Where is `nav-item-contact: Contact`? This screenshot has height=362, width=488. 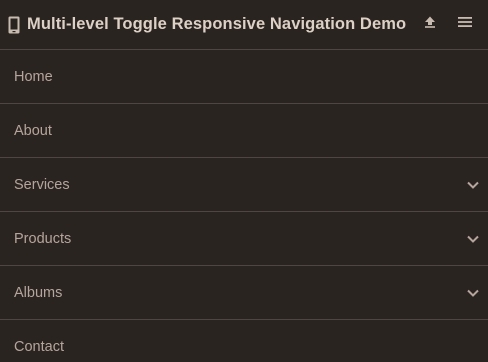
nav-item-contact: Contact is located at coordinates (244, 341).